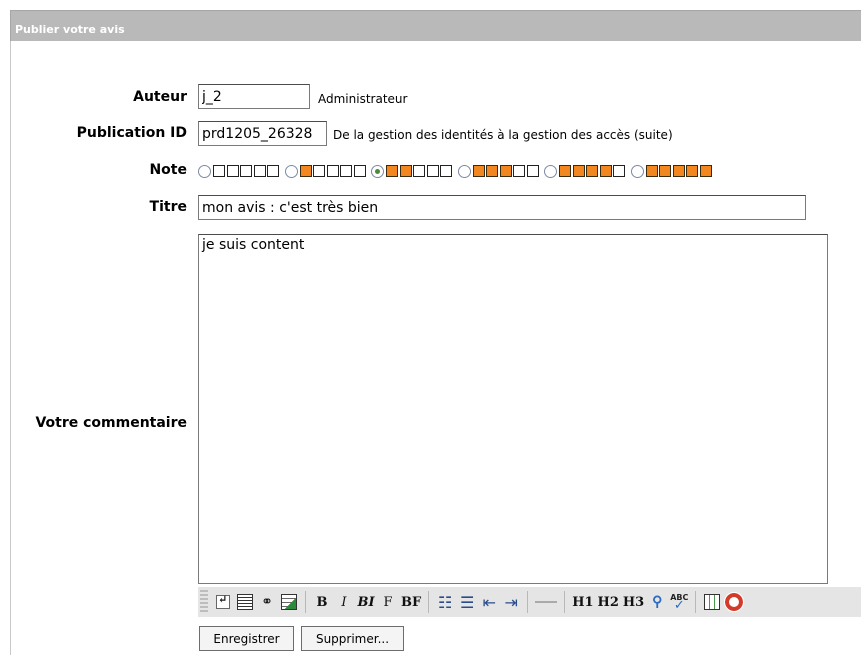 This screenshot has height=655, width=861. I want to click on font-button: F, so click(388, 602).